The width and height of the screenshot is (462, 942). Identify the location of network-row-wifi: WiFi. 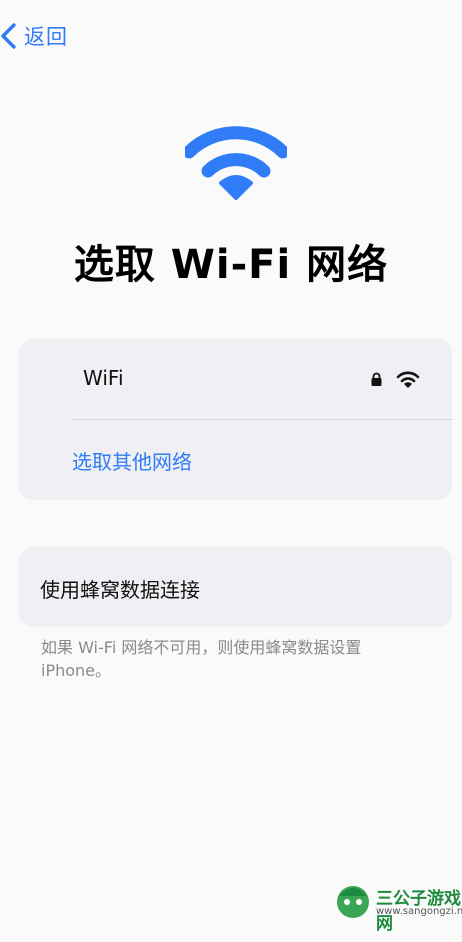
(235, 379).